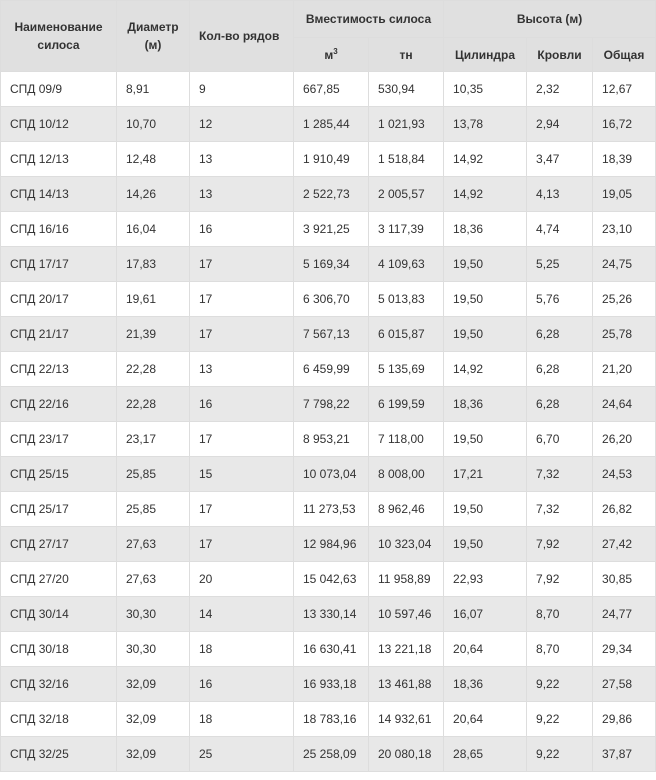 This screenshot has height=780, width=656. Describe the element at coordinates (406, 124) in the screenshot. I see `weight-tons-cell: 1 021,93` at that location.